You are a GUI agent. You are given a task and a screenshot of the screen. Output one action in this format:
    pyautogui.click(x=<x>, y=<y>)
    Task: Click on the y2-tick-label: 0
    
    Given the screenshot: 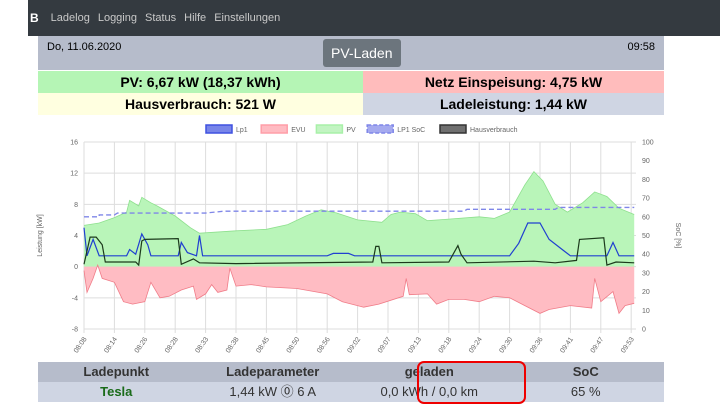 What is the action you would take?
    pyautogui.click(x=644, y=330)
    